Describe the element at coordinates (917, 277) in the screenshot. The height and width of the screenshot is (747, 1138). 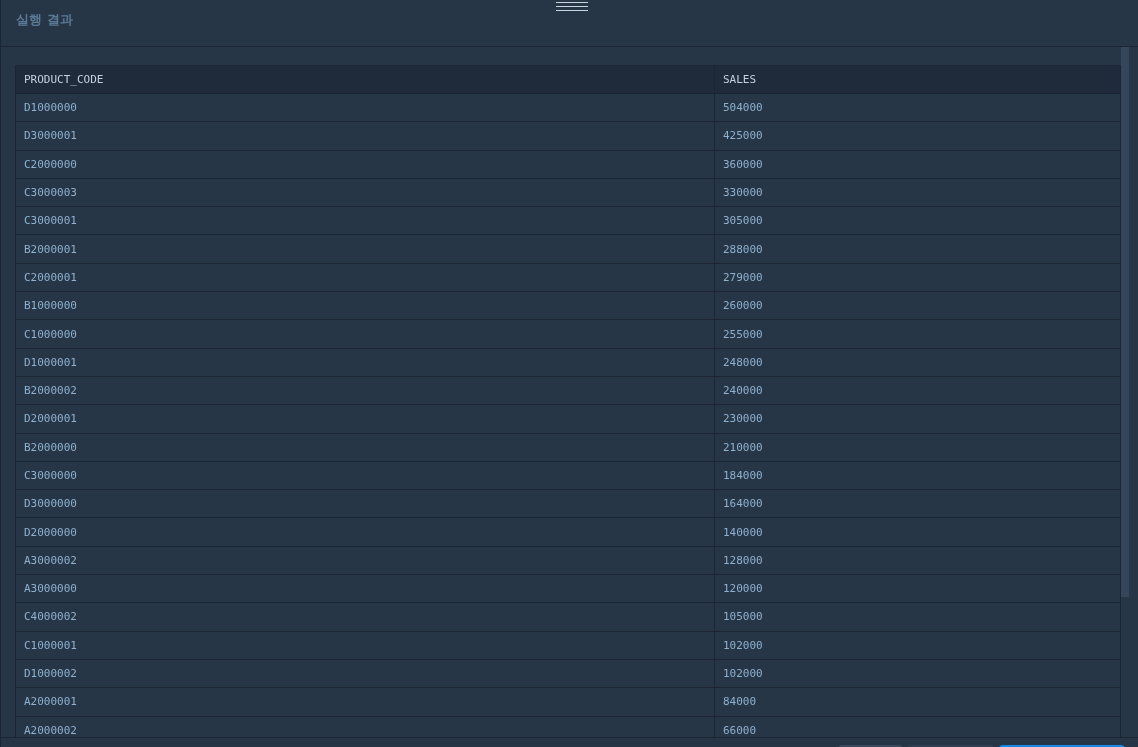
I see `table-cell: 279000` at that location.